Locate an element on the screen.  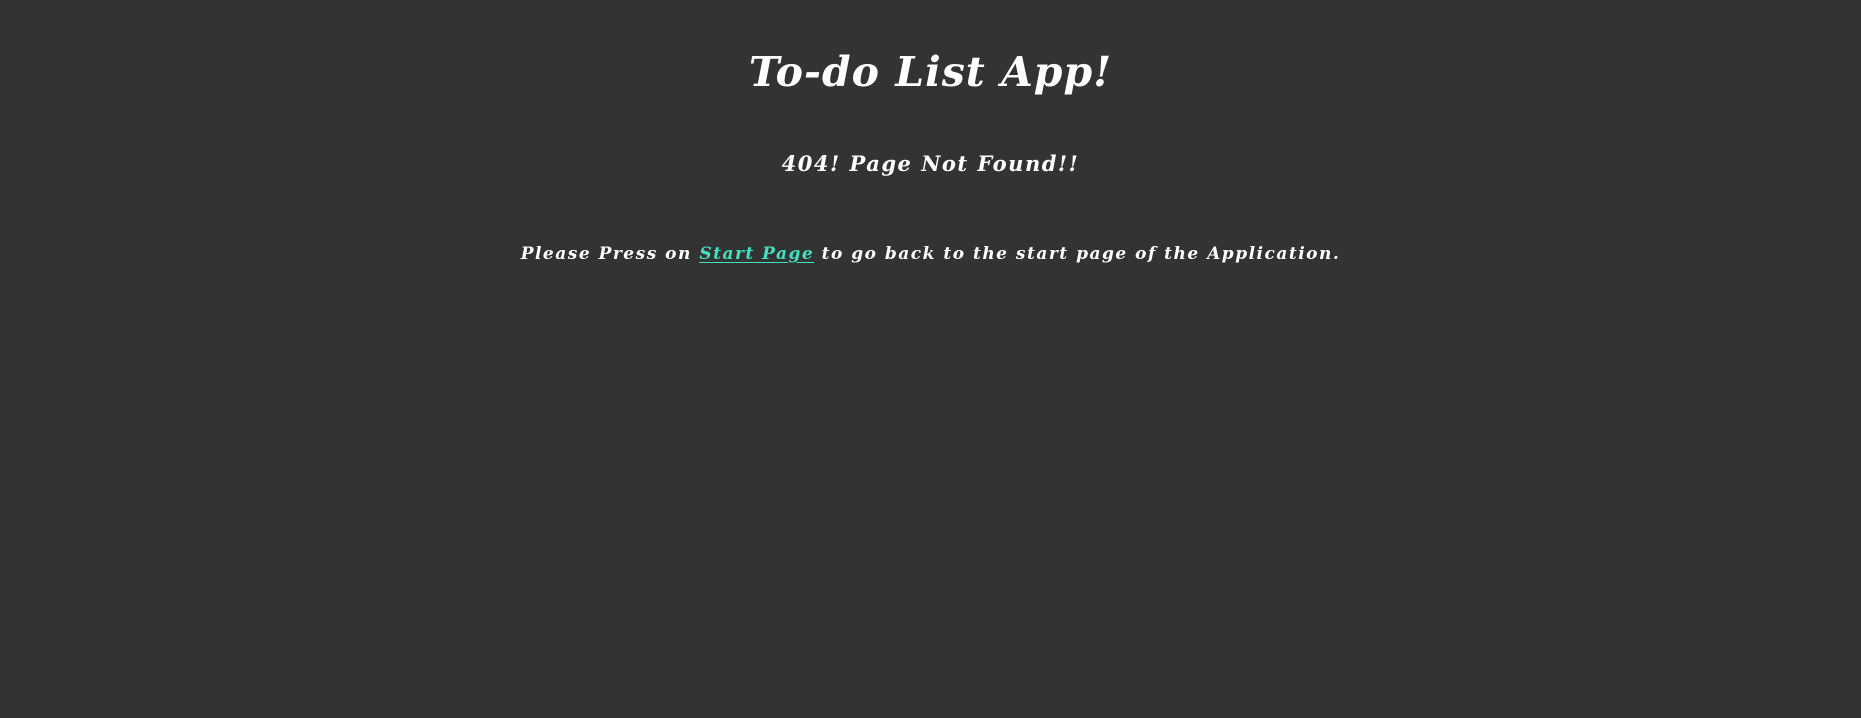
app-title: To-do List App! is located at coordinates (930, 72).